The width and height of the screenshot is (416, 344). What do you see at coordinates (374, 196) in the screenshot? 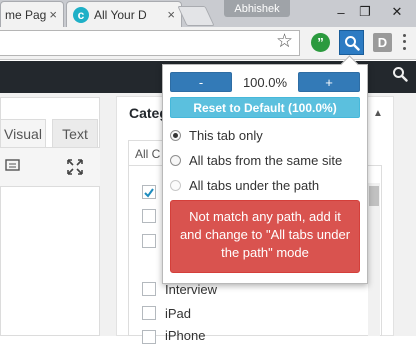
I see `scrollbar-thumb` at bounding box center [374, 196].